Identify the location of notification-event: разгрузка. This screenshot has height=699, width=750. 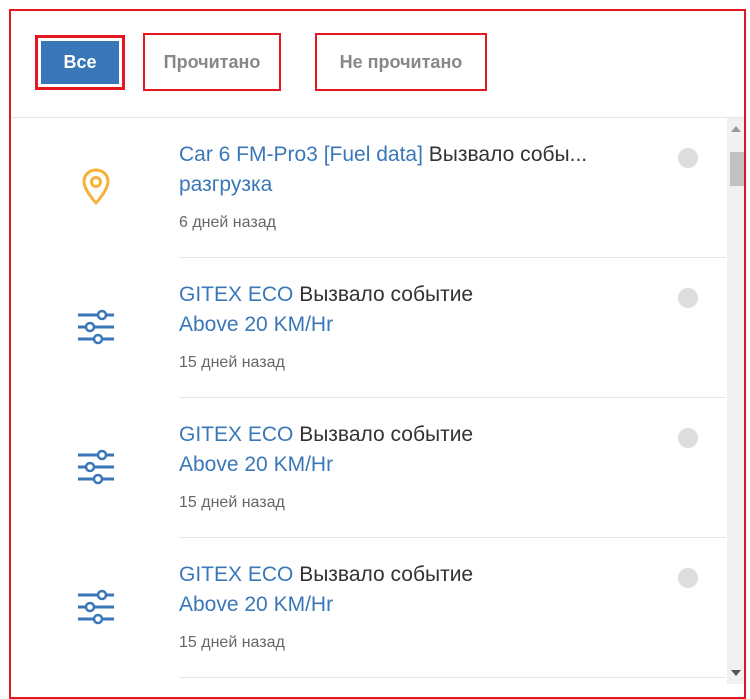
(429, 185).